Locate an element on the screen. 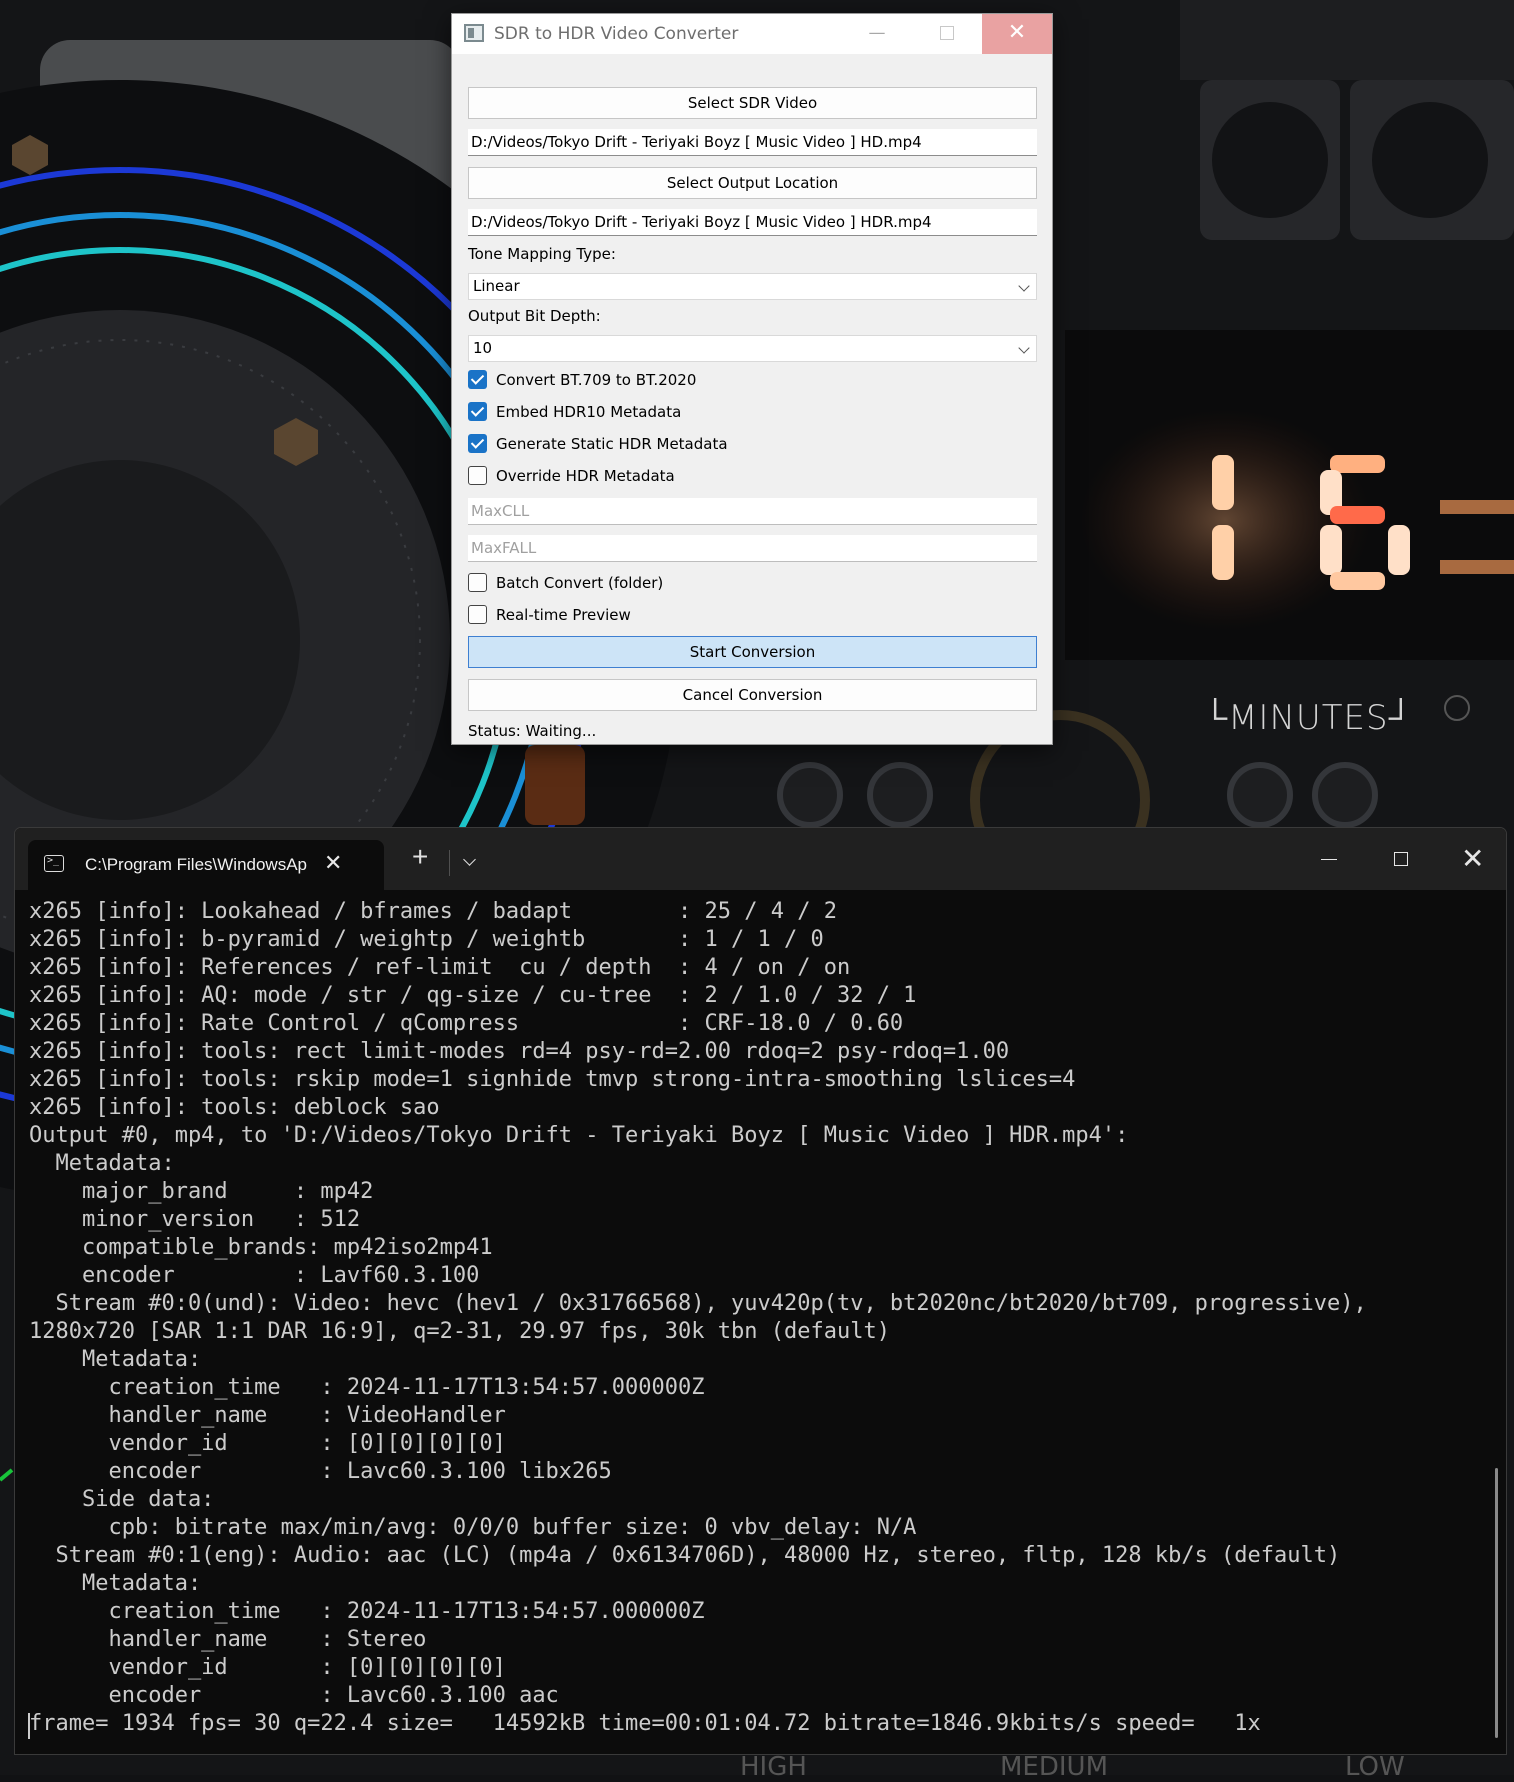 The height and width of the screenshot is (1782, 1514). select-output-location-button: Select Output Location is located at coordinates (752, 183).